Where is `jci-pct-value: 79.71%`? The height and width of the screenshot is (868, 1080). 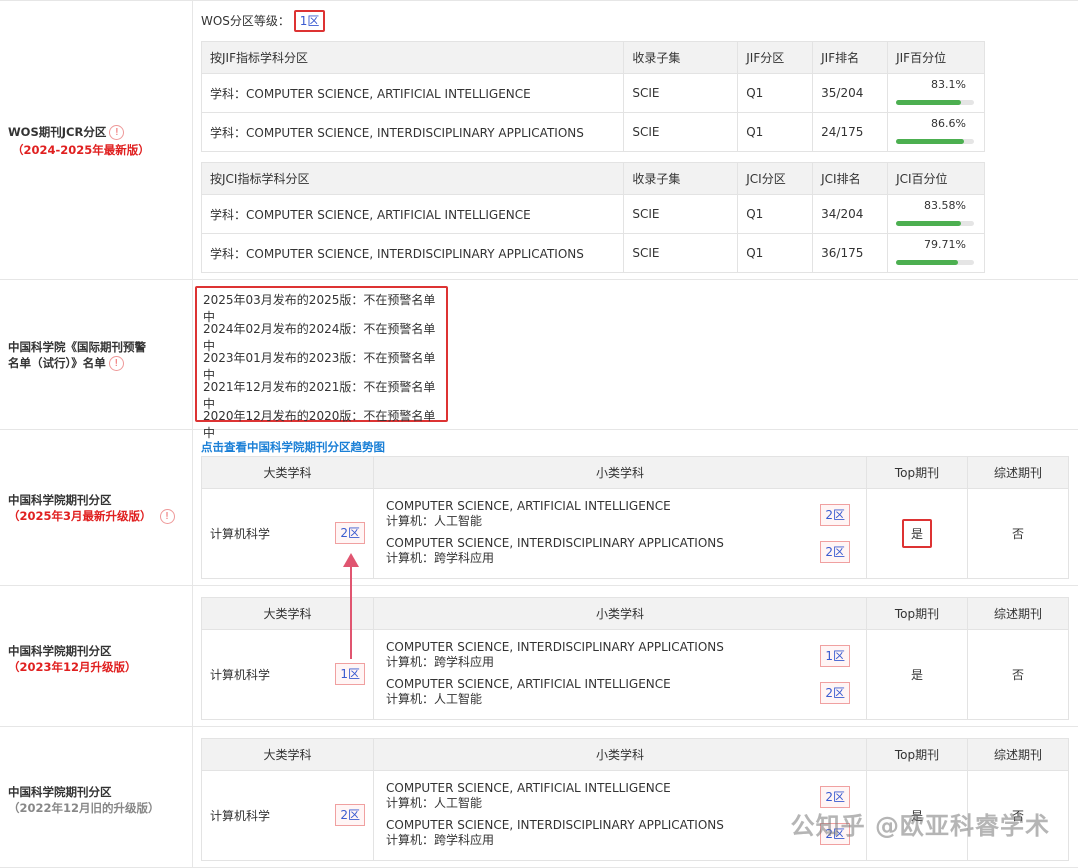
jci-pct-value: 79.71% is located at coordinates (945, 244).